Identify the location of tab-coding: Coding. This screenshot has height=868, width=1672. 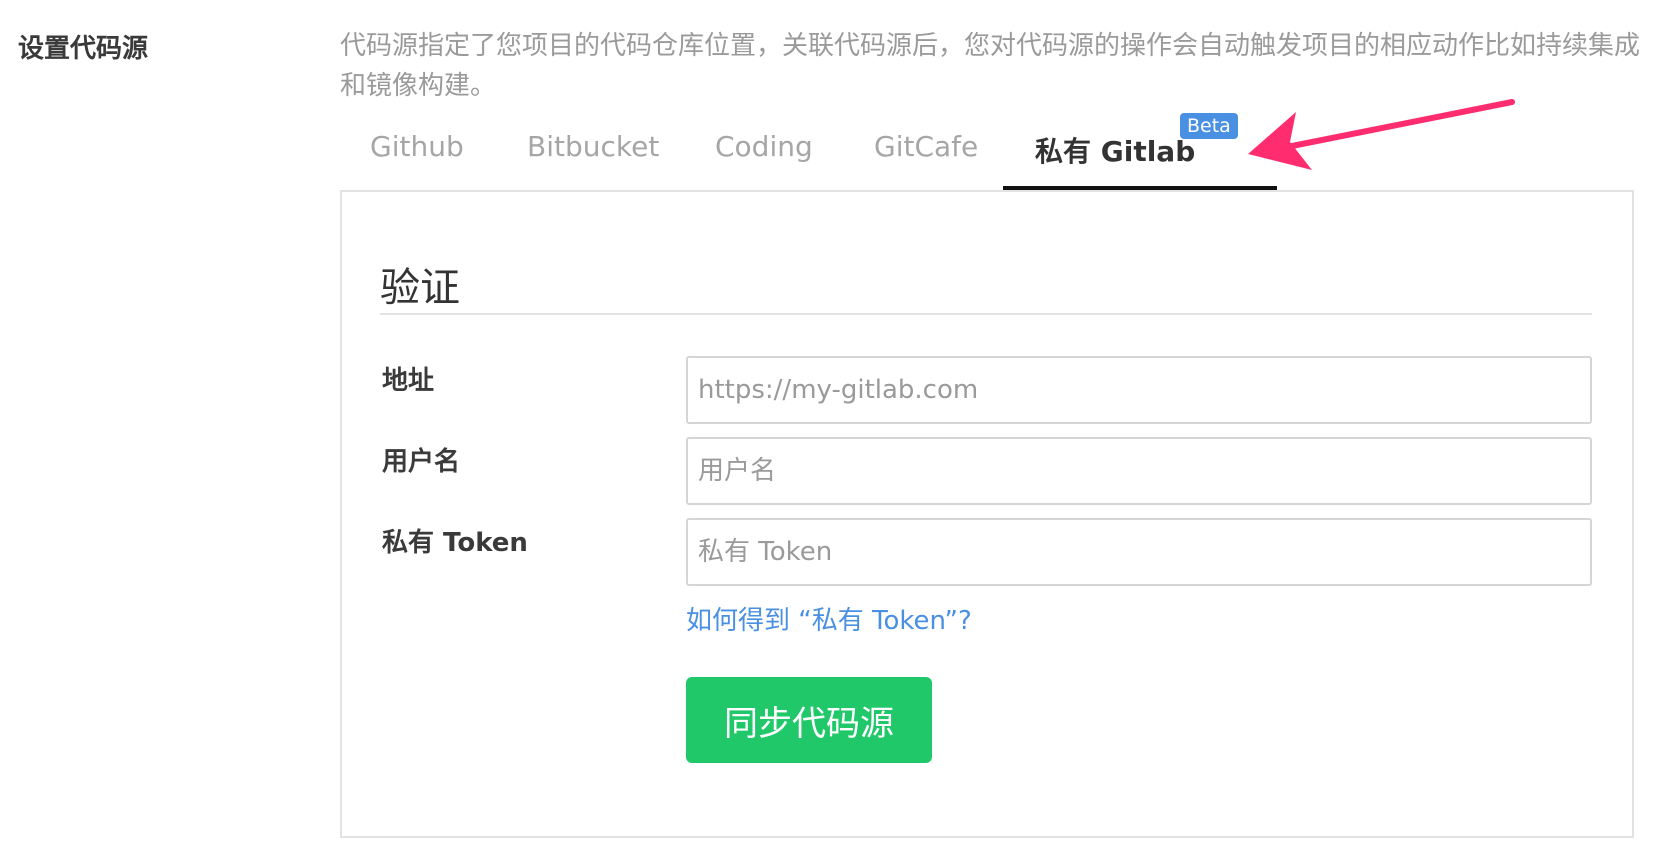
(764, 146).